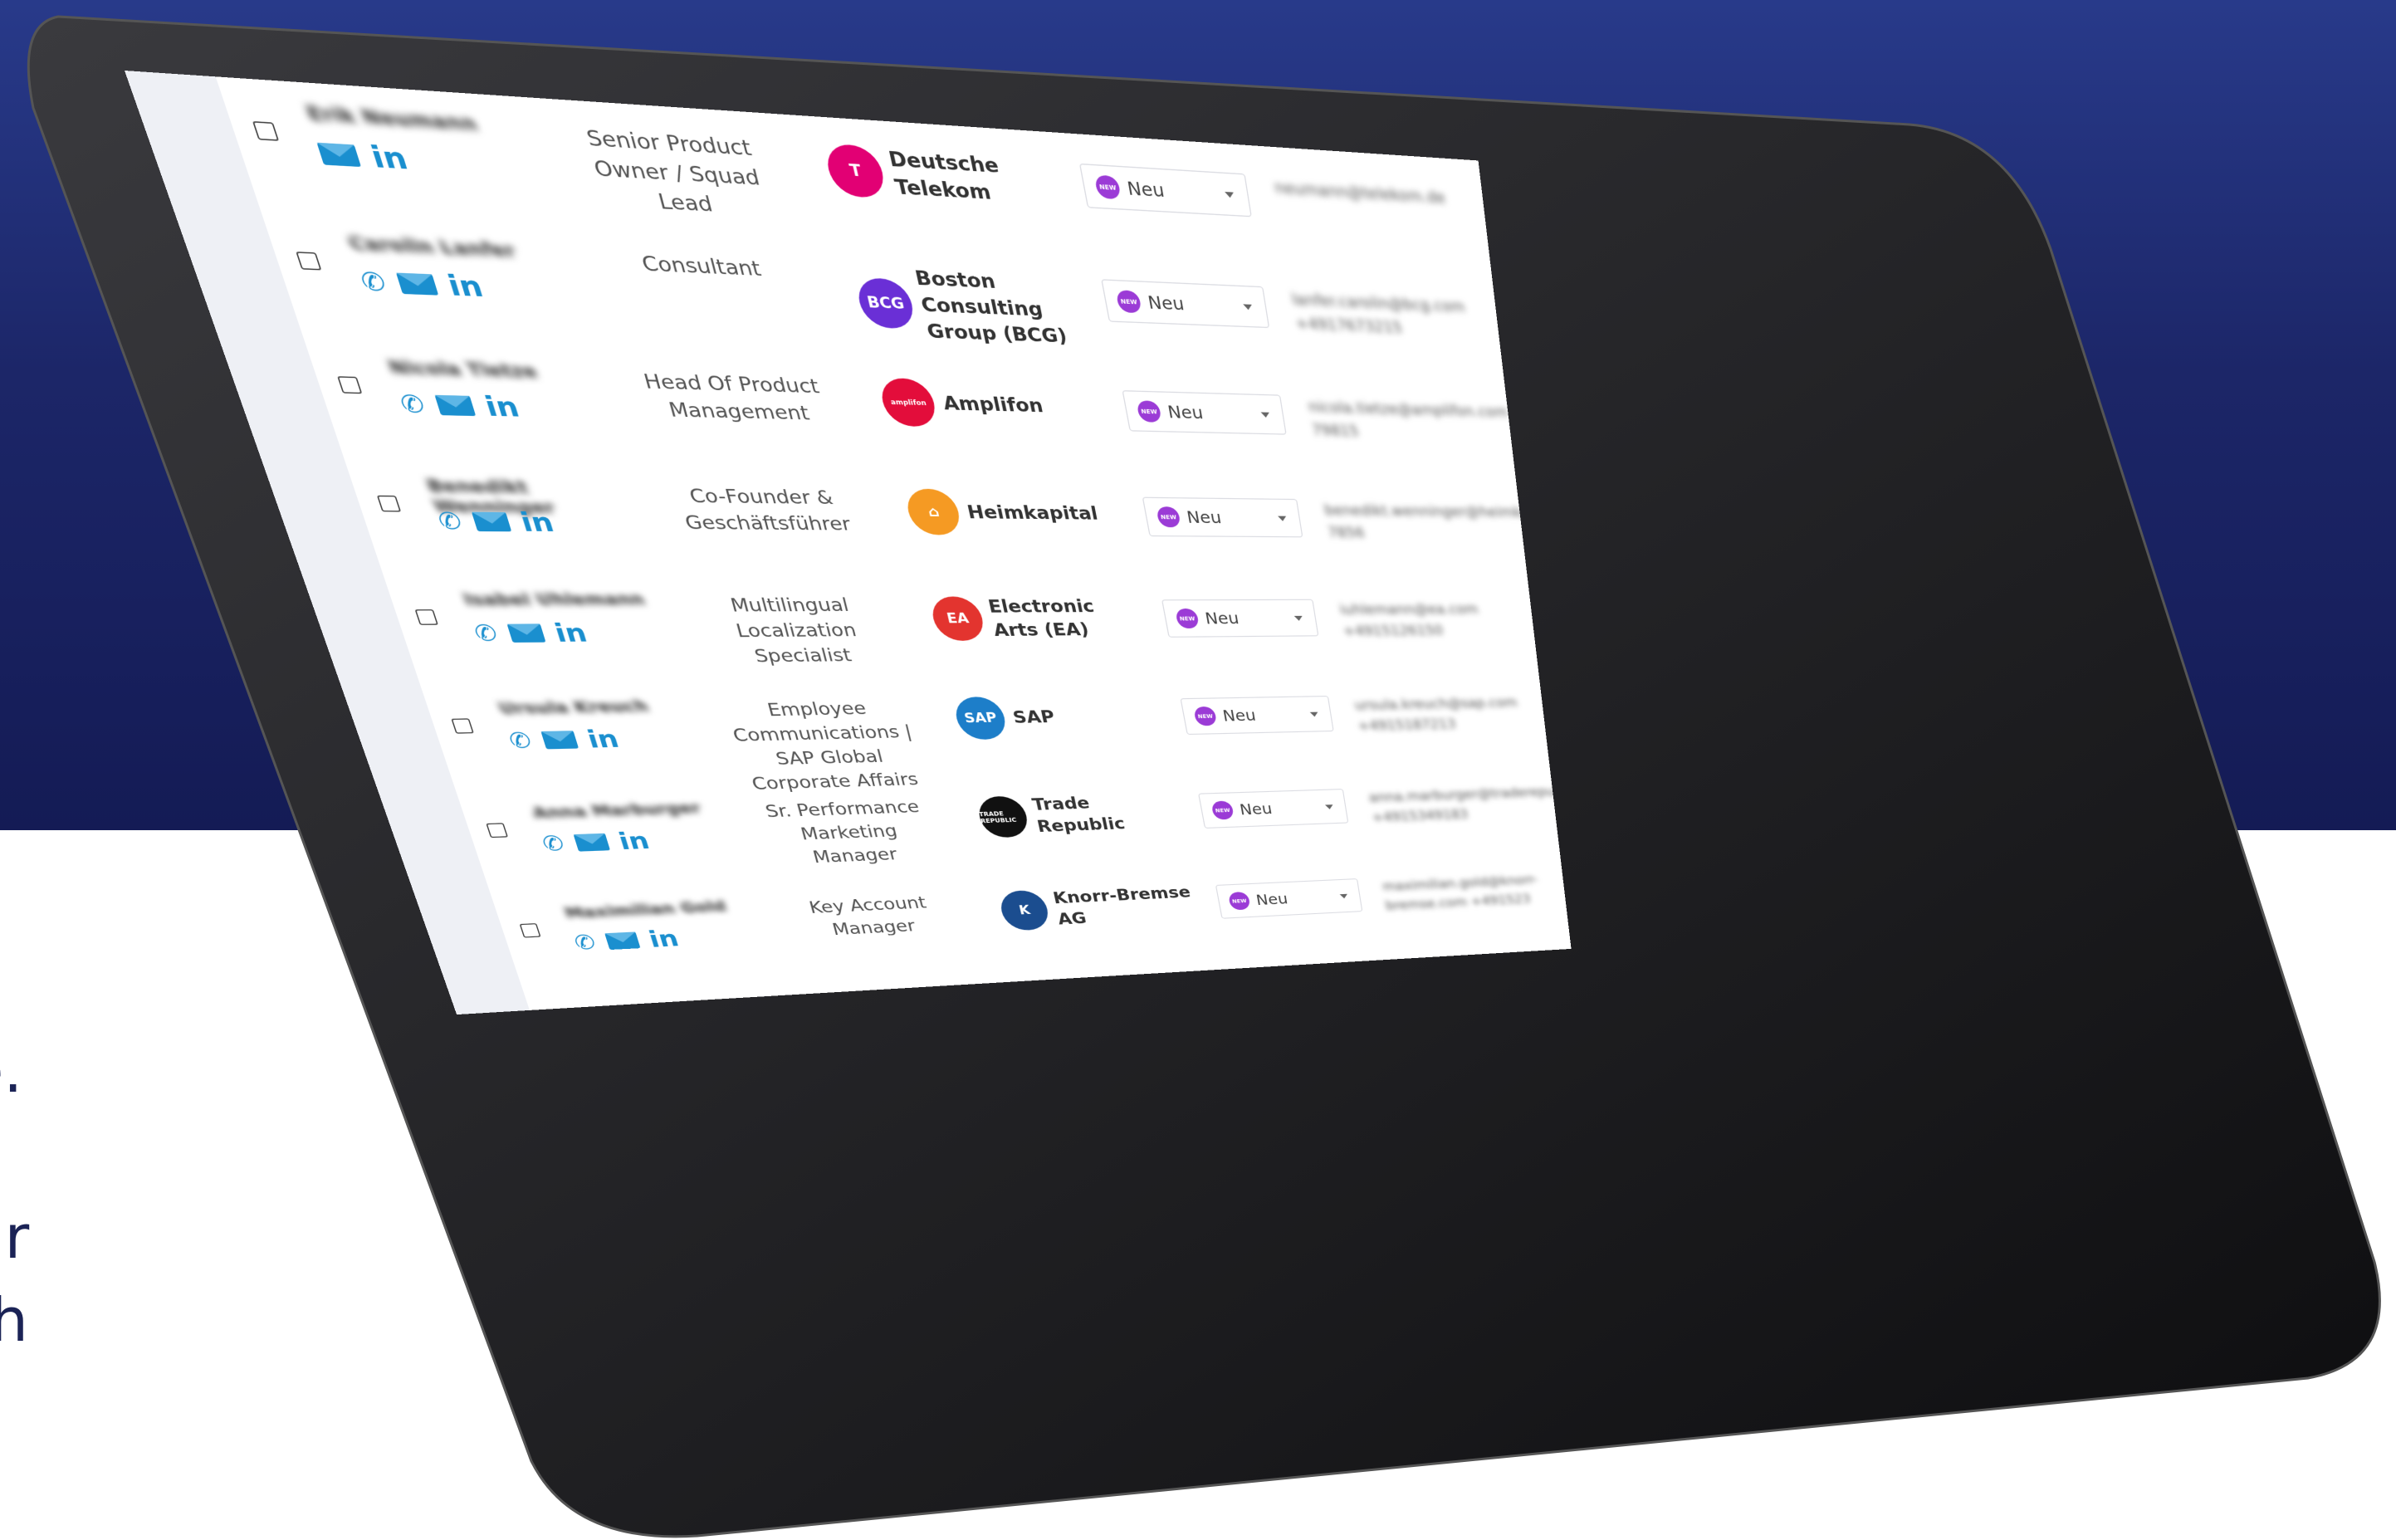  Describe the element at coordinates (559, 600) in the screenshot. I see `contact-name: Isabel Uhlemann` at that location.